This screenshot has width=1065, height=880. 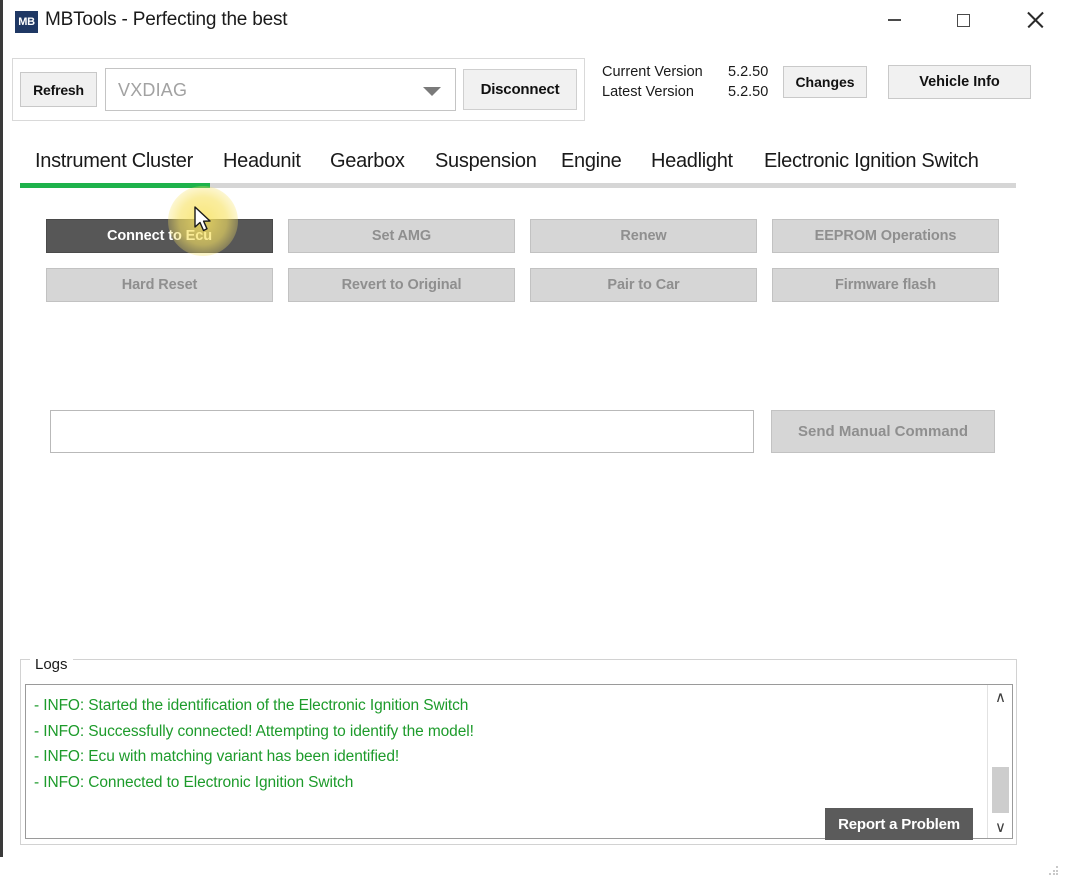 I want to click on firmware-flash-button: Firmware flash, so click(x=885, y=285).